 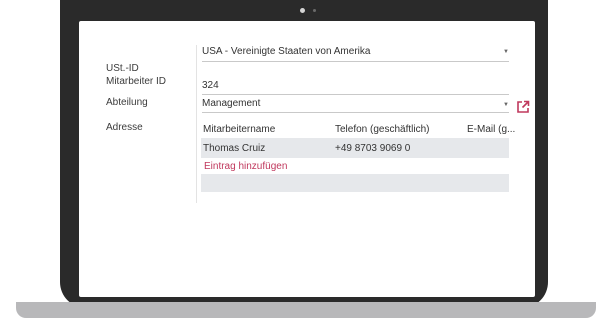 I want to click on country-select: USA - Vereinigte Staaten von Amerika, so click(x=355, y=51).